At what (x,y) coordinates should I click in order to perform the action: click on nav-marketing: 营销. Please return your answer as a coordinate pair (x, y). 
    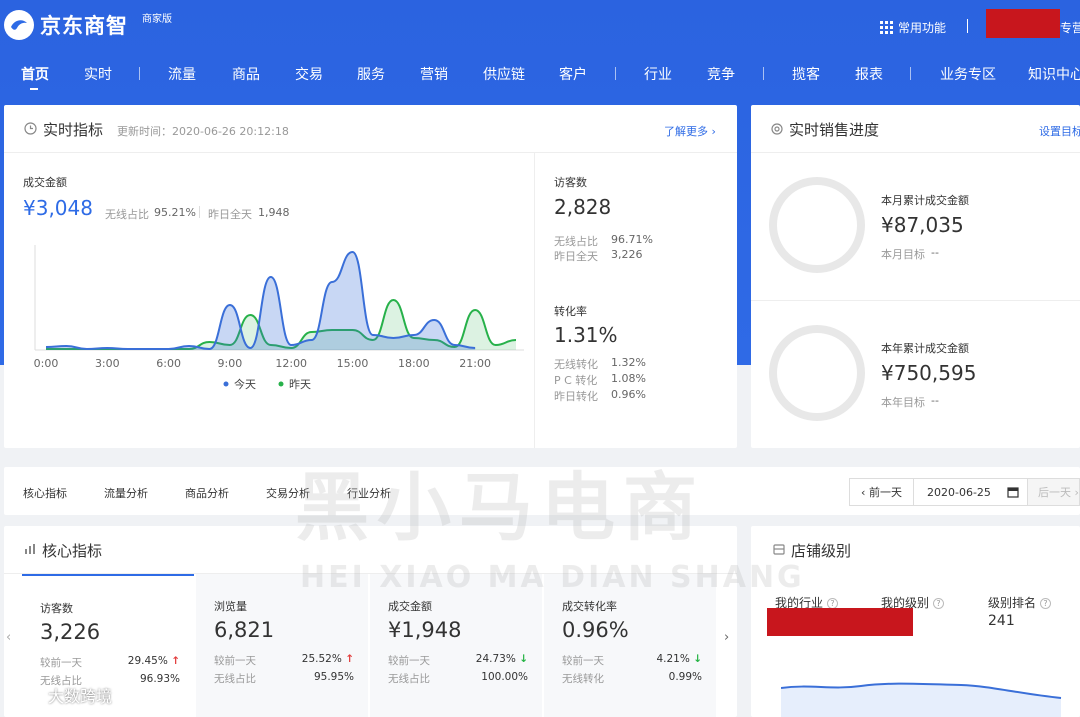
    Looking at the image, I should click on (434, 74).